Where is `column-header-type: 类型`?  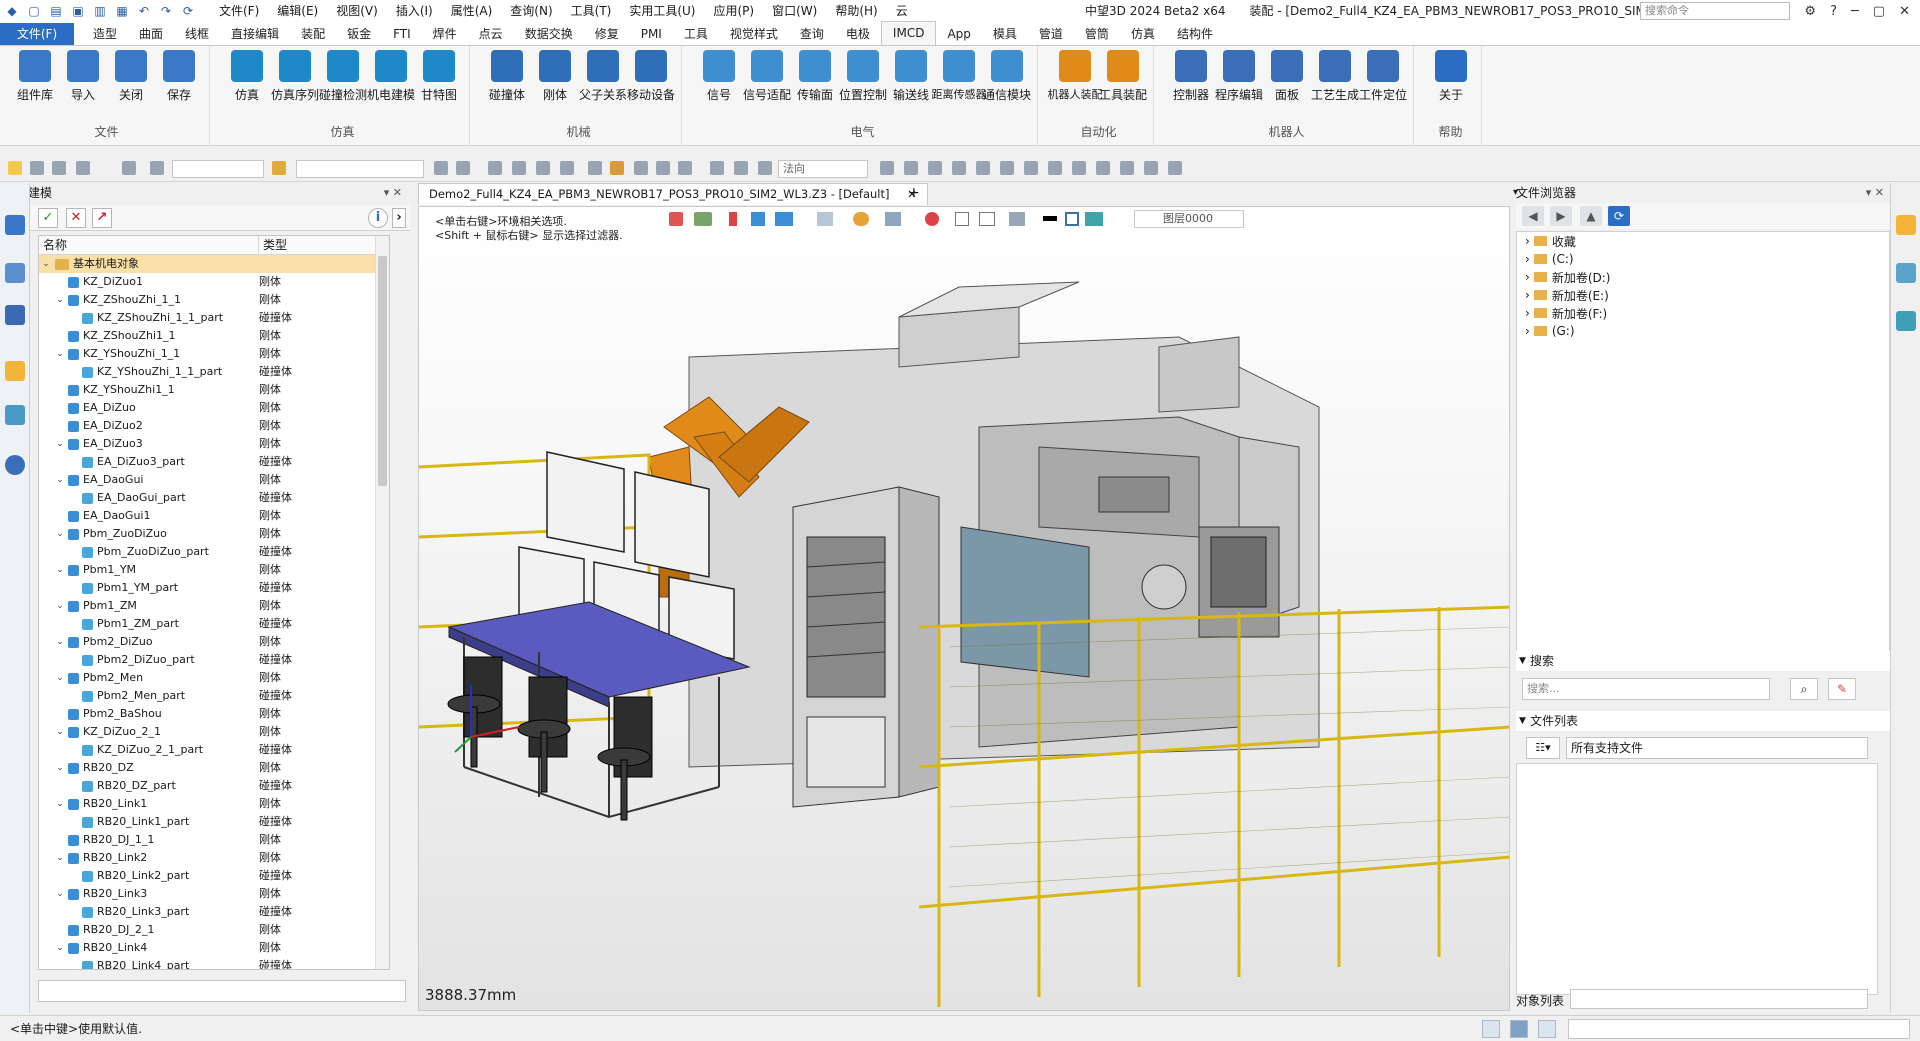 column-header-type: 类型 is located at coordinates (273, 245).